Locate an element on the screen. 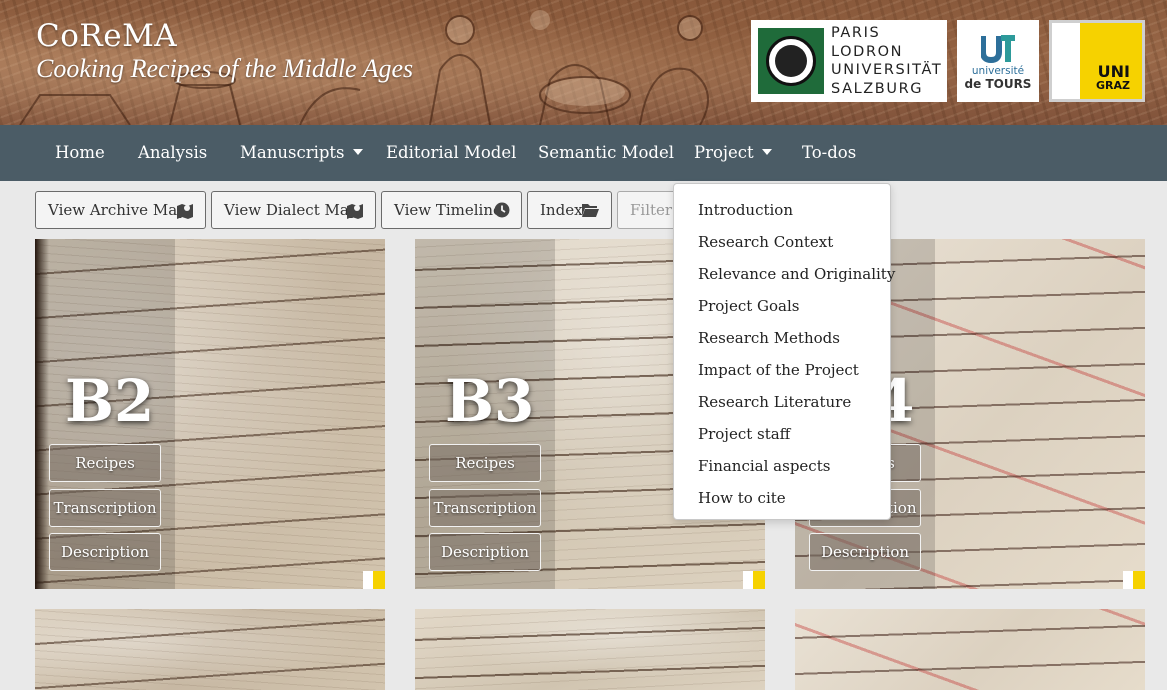 This screenshot has width=1167, height=690. nav-label: Editorial Model is located at coordinates (451, 152).